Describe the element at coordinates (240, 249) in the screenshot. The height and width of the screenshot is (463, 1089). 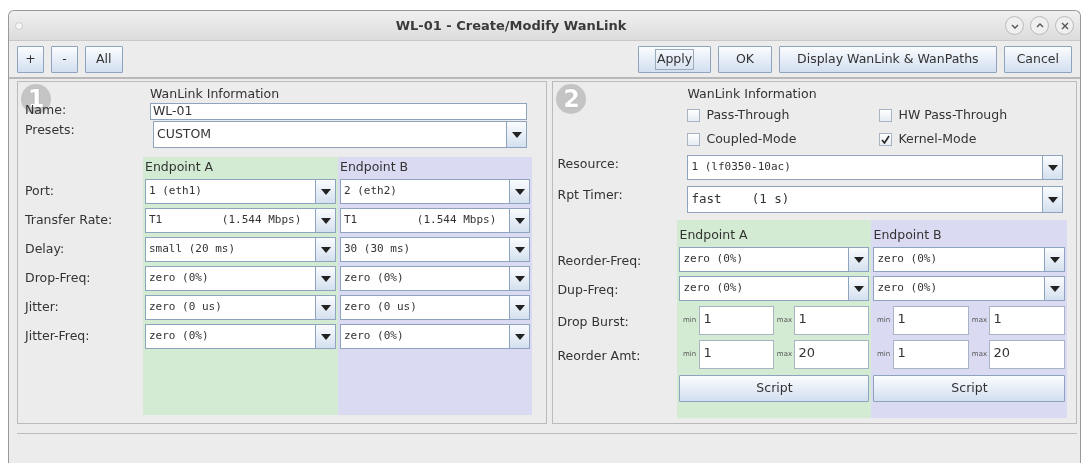
I see `dropdown: small (20 ms)` at that location.